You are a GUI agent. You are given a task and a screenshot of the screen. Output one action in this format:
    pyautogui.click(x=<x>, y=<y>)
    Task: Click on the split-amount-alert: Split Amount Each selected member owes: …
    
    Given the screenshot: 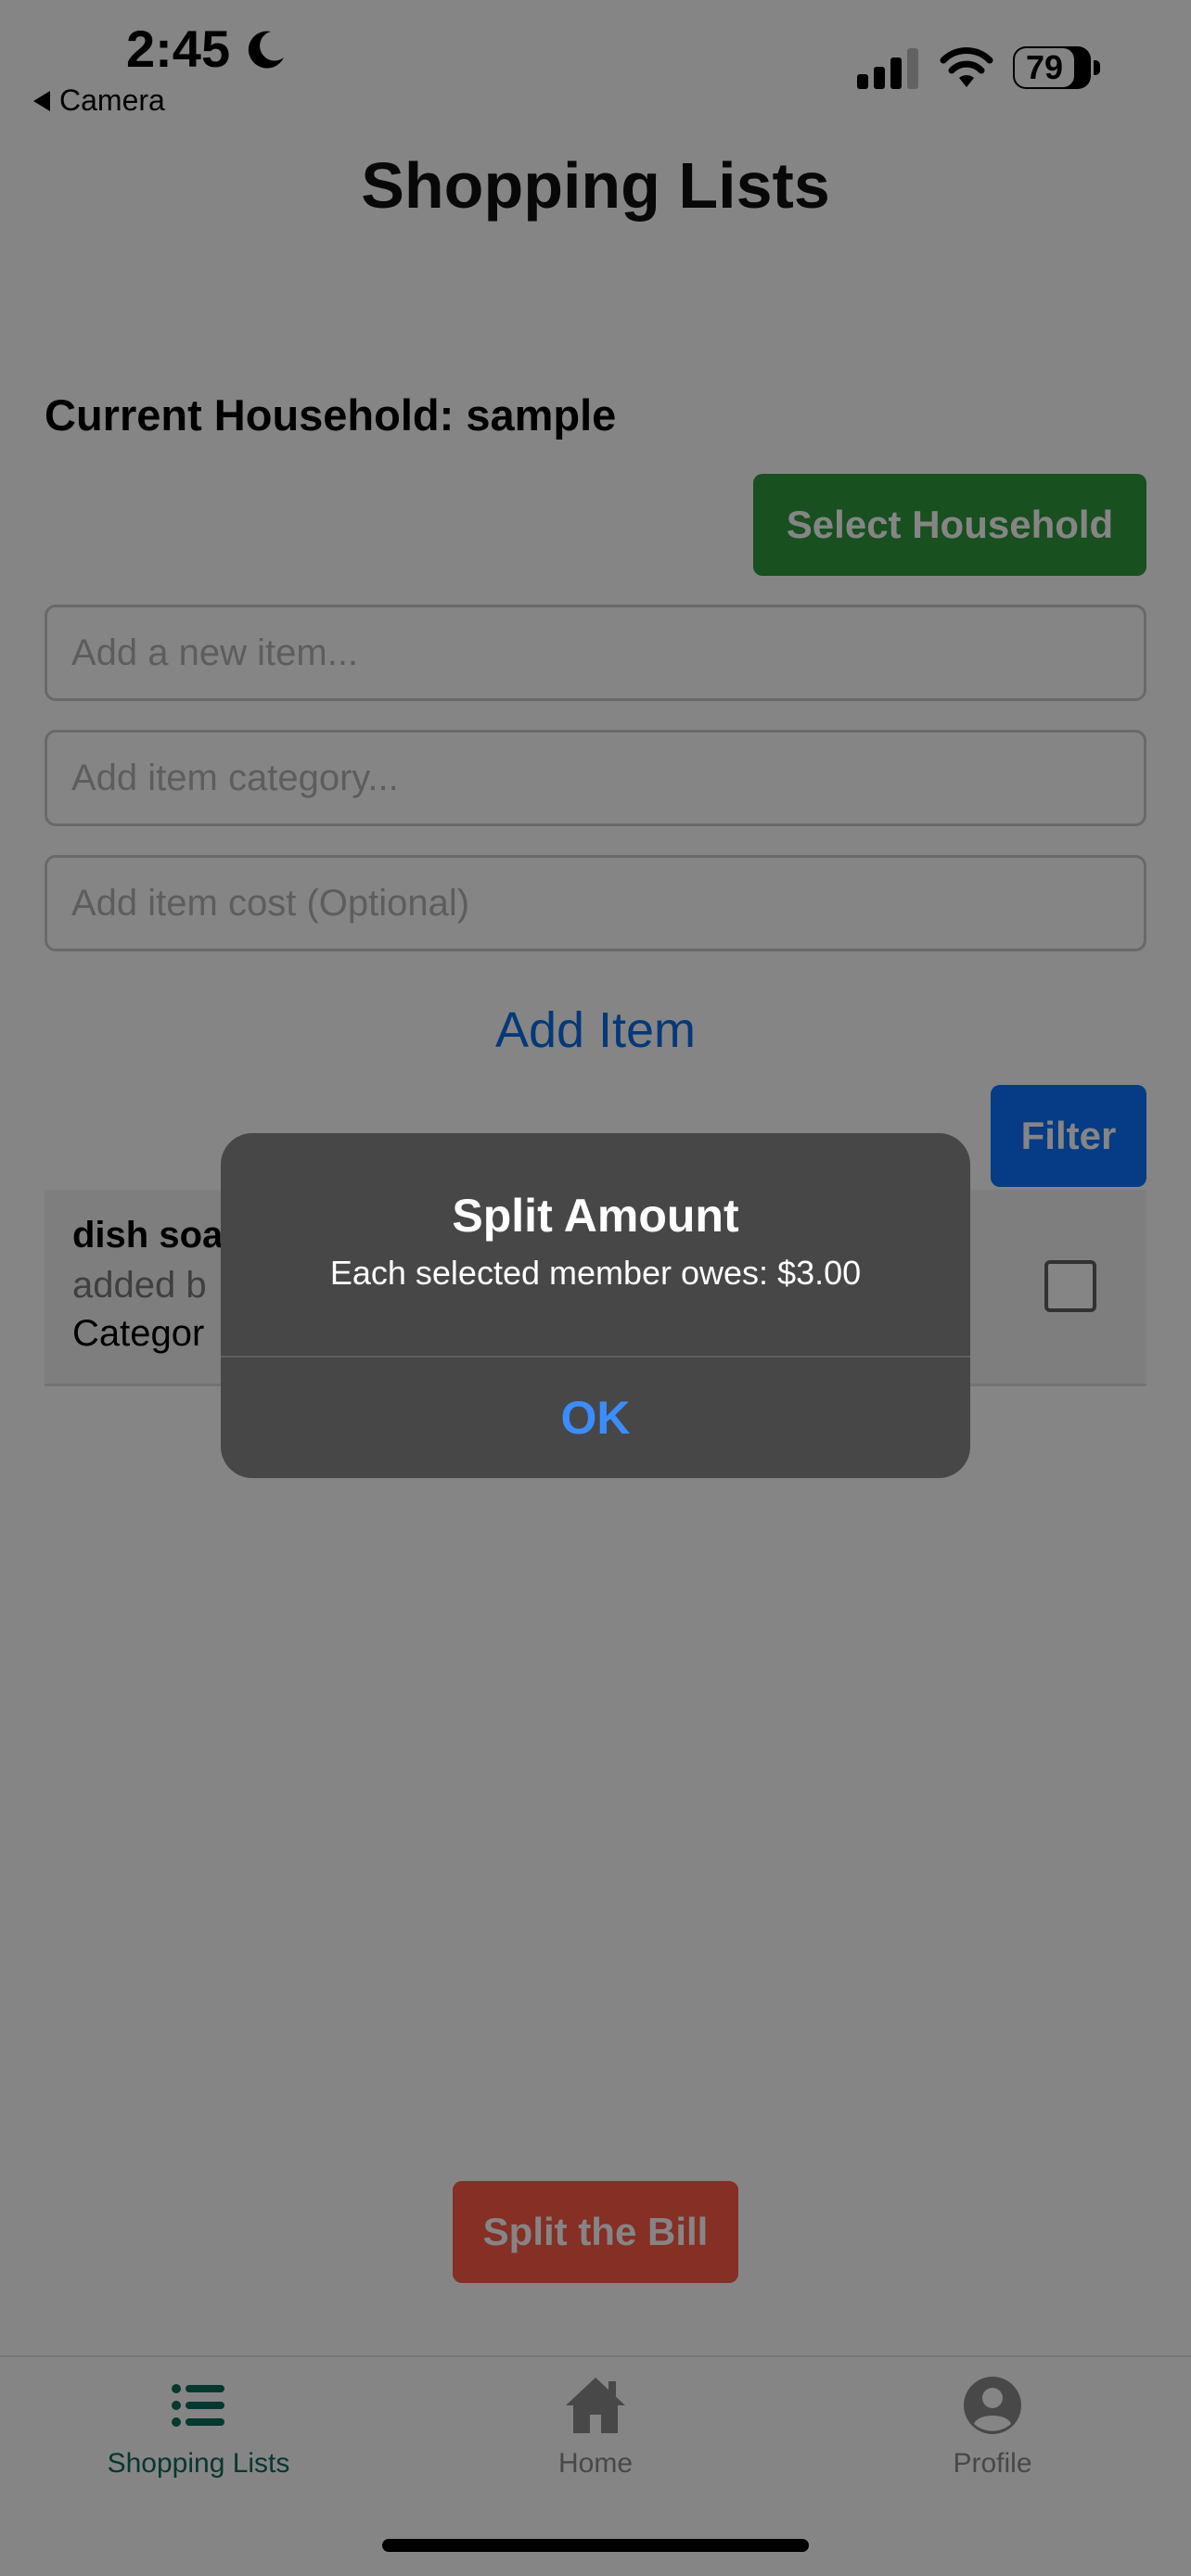 What is the action you would take?
    pyautogui.click(x=595, y=1305)
    